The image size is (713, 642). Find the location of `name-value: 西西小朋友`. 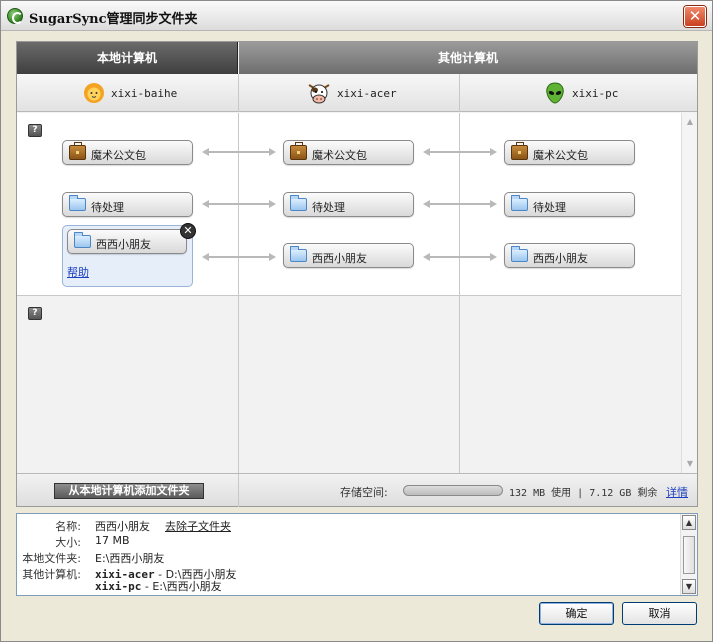

name-value: 西西小朋友 is located at coordinates (122, 526).